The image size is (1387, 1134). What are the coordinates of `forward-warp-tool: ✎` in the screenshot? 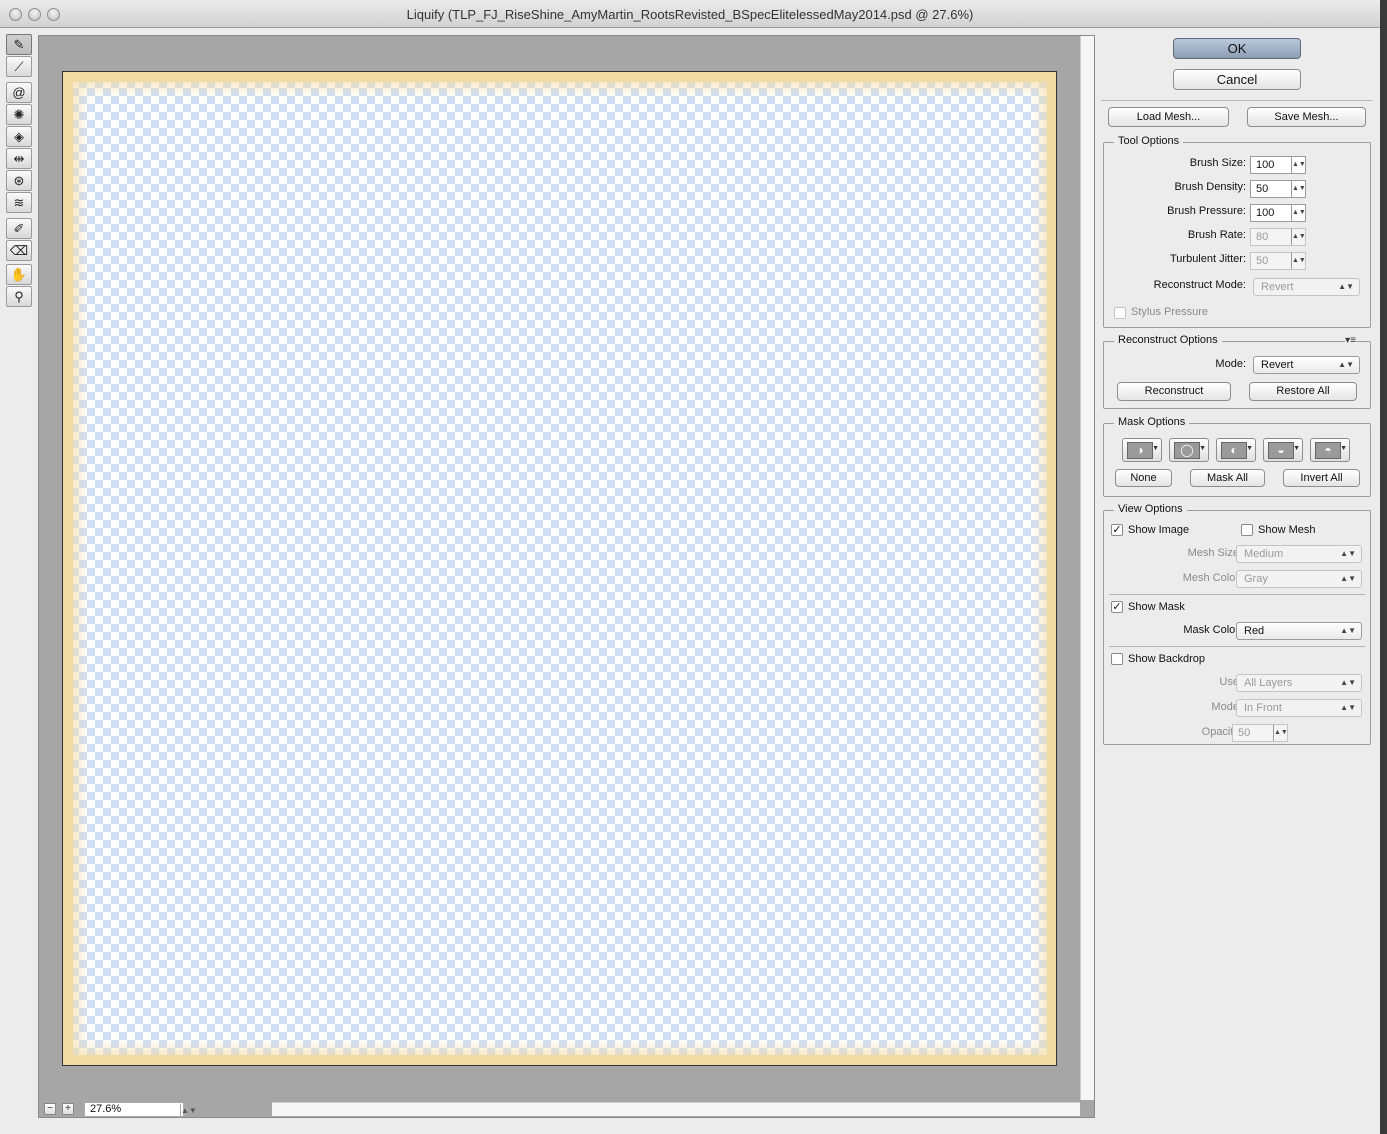 It's located at (19, 44).